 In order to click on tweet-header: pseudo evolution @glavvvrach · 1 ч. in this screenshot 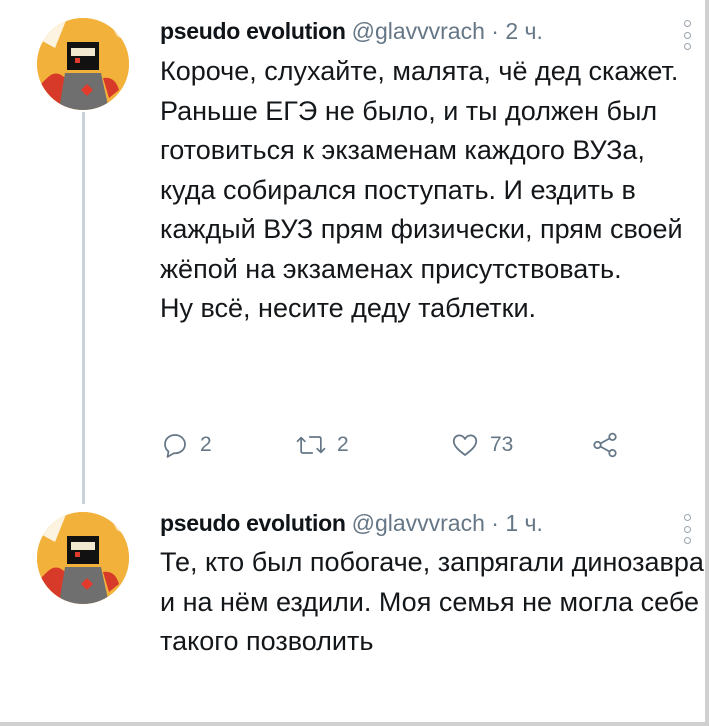, I will do `click(351, 523)`.